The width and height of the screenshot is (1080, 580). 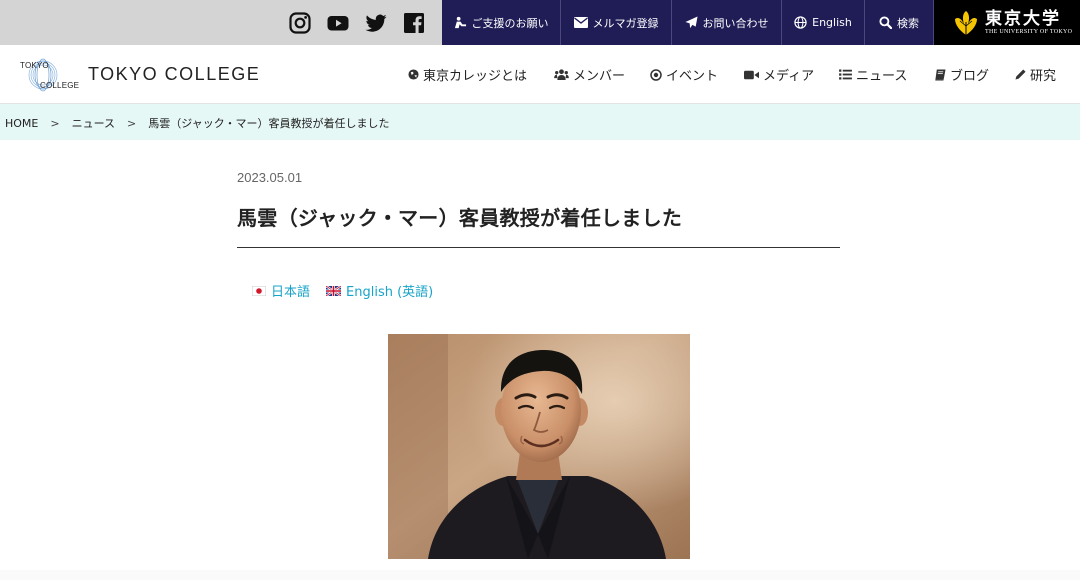 What do you see at coordinates (966, 22) in the screenshot?
I see `ginkgo-icon` at bounding box center [966, 22].